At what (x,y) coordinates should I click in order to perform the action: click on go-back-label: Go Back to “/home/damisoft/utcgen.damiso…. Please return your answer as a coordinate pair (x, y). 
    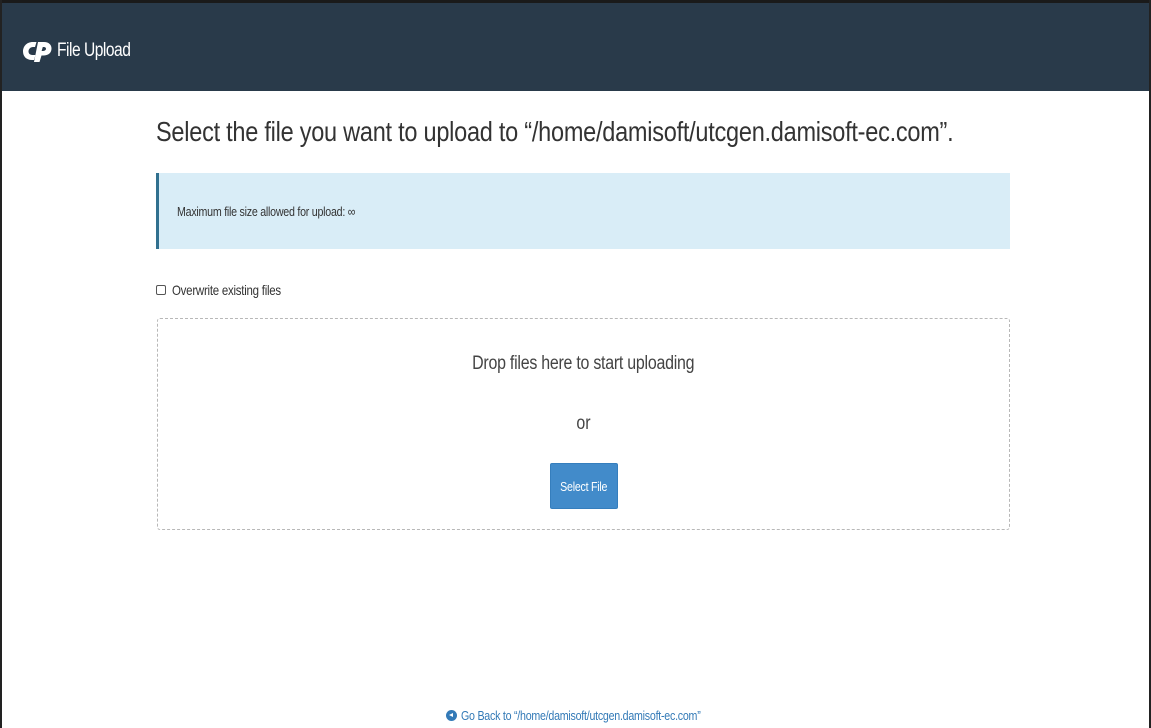
    Looking at the image, I should click on (581, 715).